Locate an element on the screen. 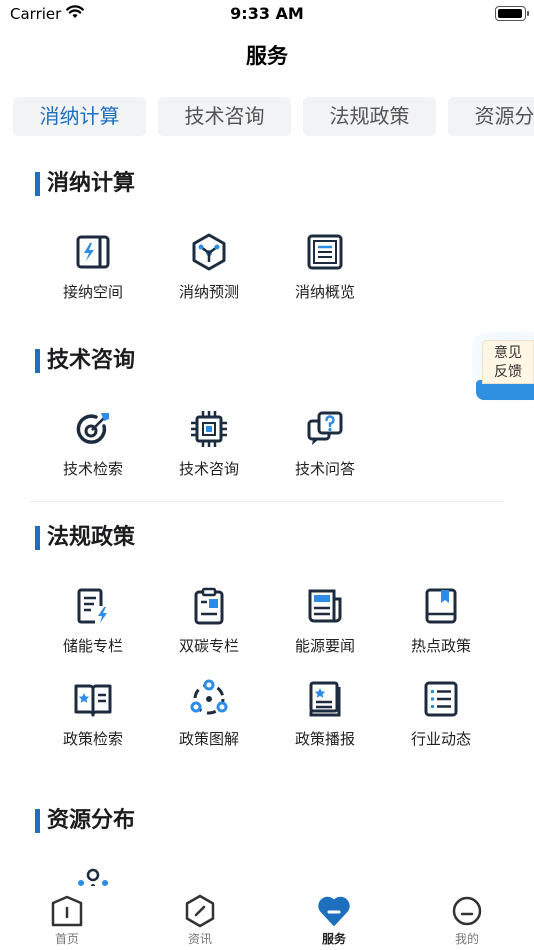 The width and height of the screenshot is (534, 950). status-bar: Carrier 9:33 AM is located at coordinates (267, 14).